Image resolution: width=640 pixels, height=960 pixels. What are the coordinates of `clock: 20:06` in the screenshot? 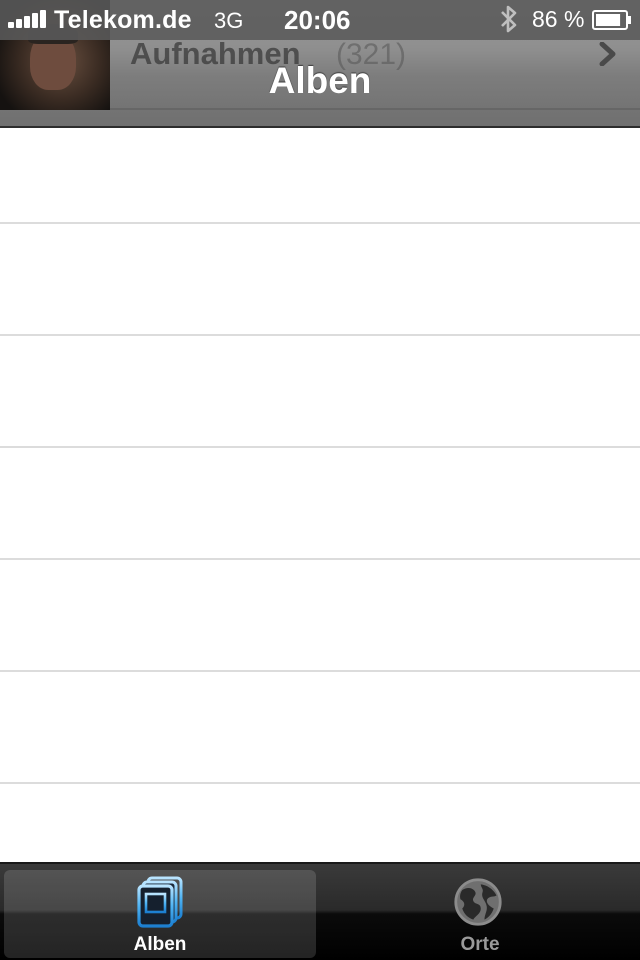 It's located at (317, 20).